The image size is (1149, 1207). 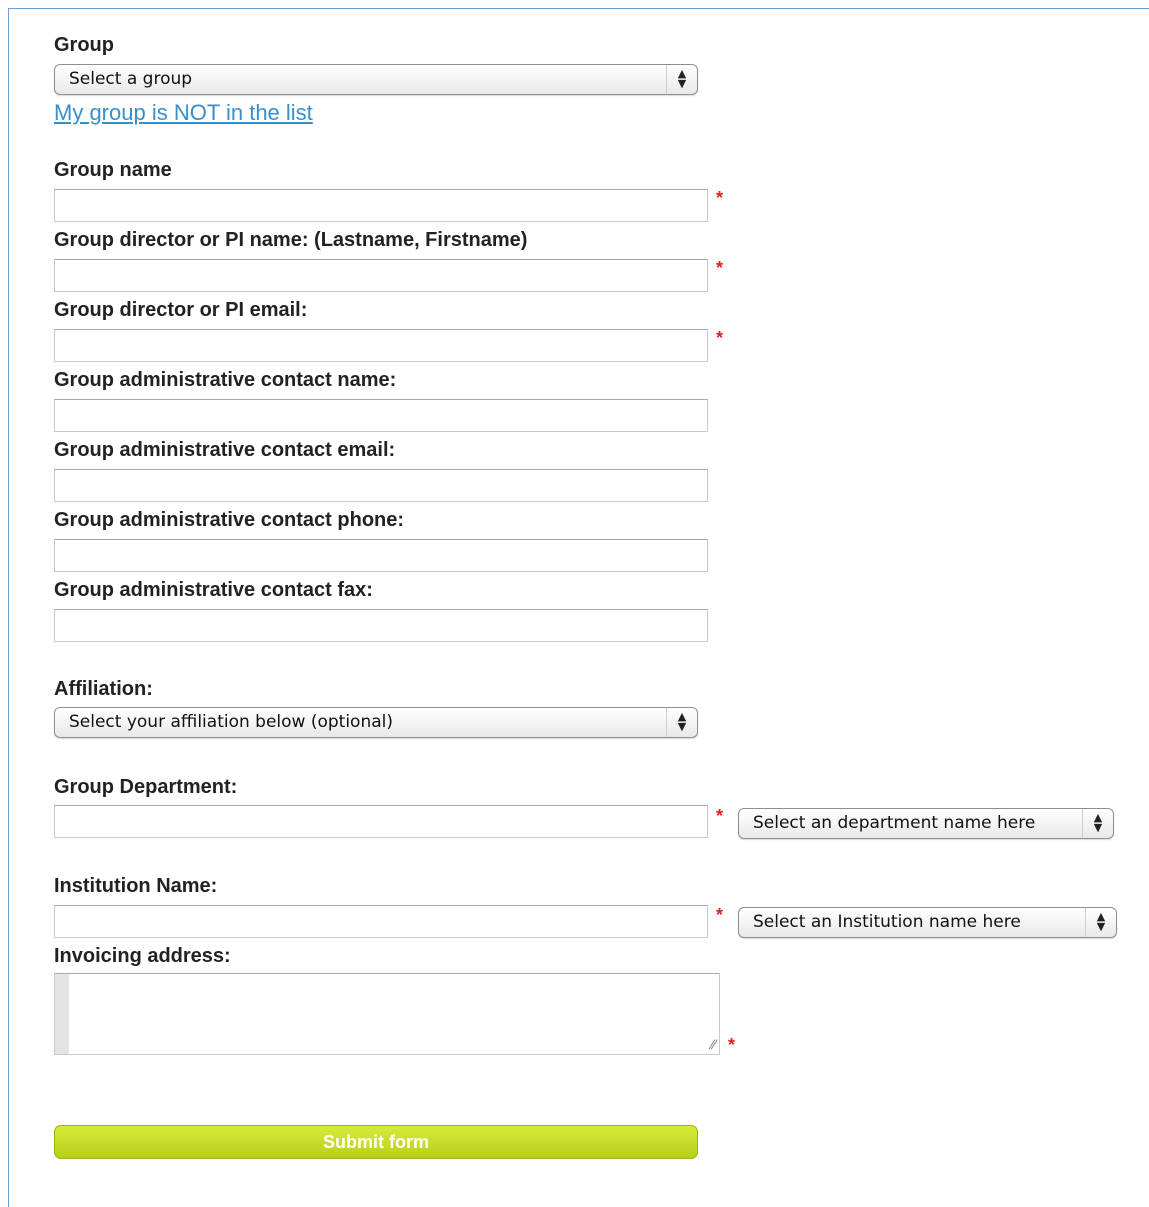 What do you see at coordinates (131, 79) in the screenshot?
I see `group-select-value: Select a group` at bounding box center [131, 79].